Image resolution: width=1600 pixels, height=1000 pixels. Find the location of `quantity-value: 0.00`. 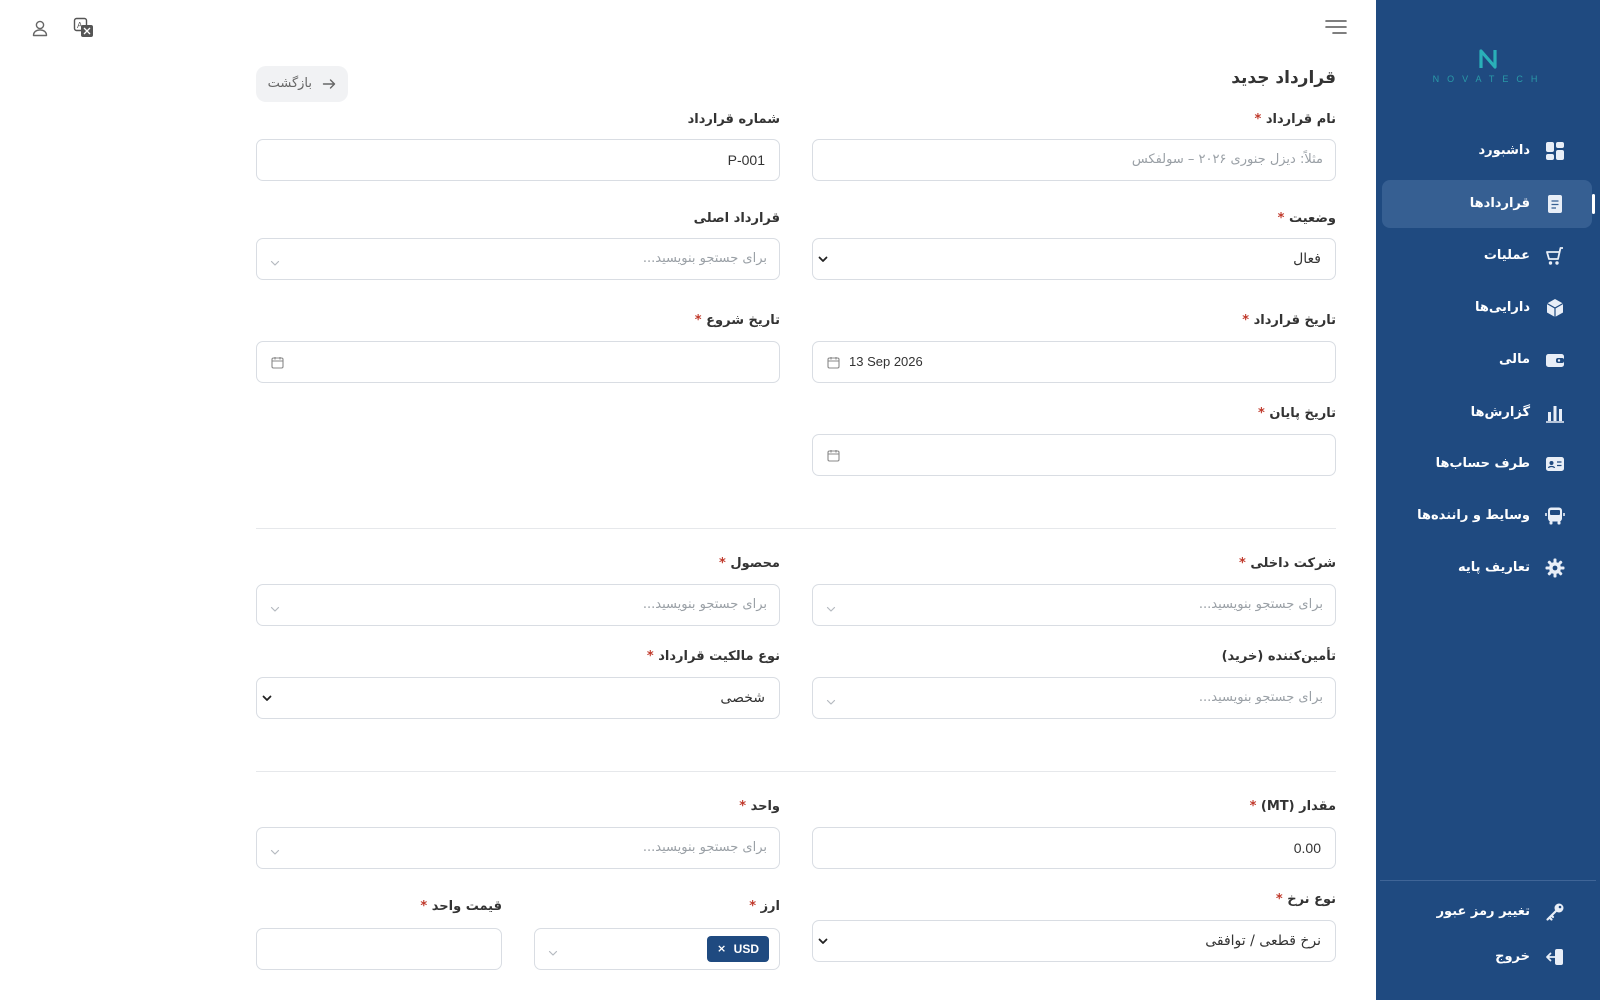

quantity-value: 0.00 is located at coordinates (1307, 848).